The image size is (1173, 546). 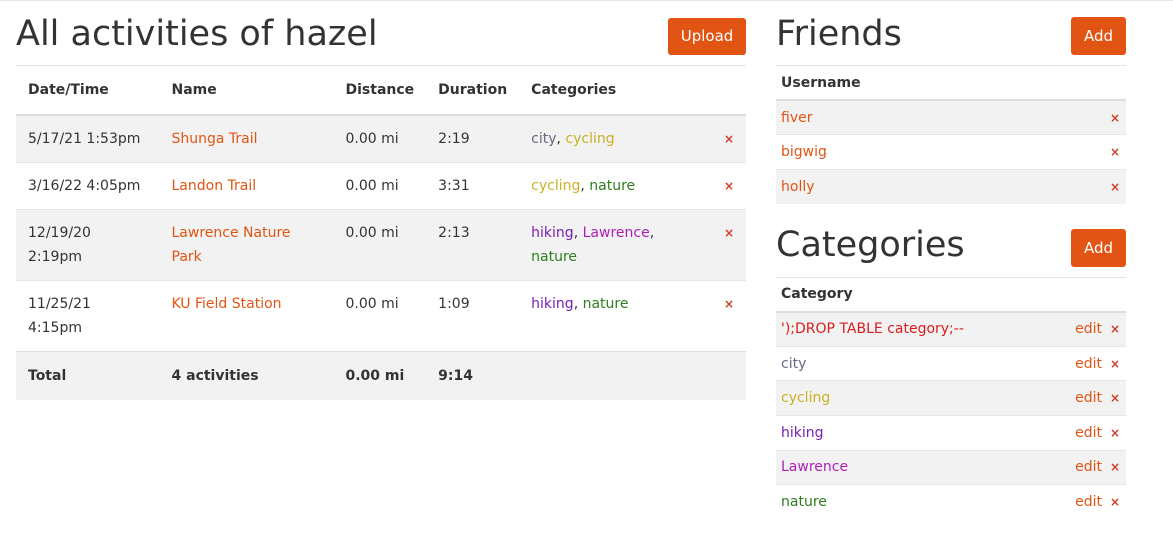 I want to click on activity-date: 11/25/21 4:15pm, so click(x=88, y=316).